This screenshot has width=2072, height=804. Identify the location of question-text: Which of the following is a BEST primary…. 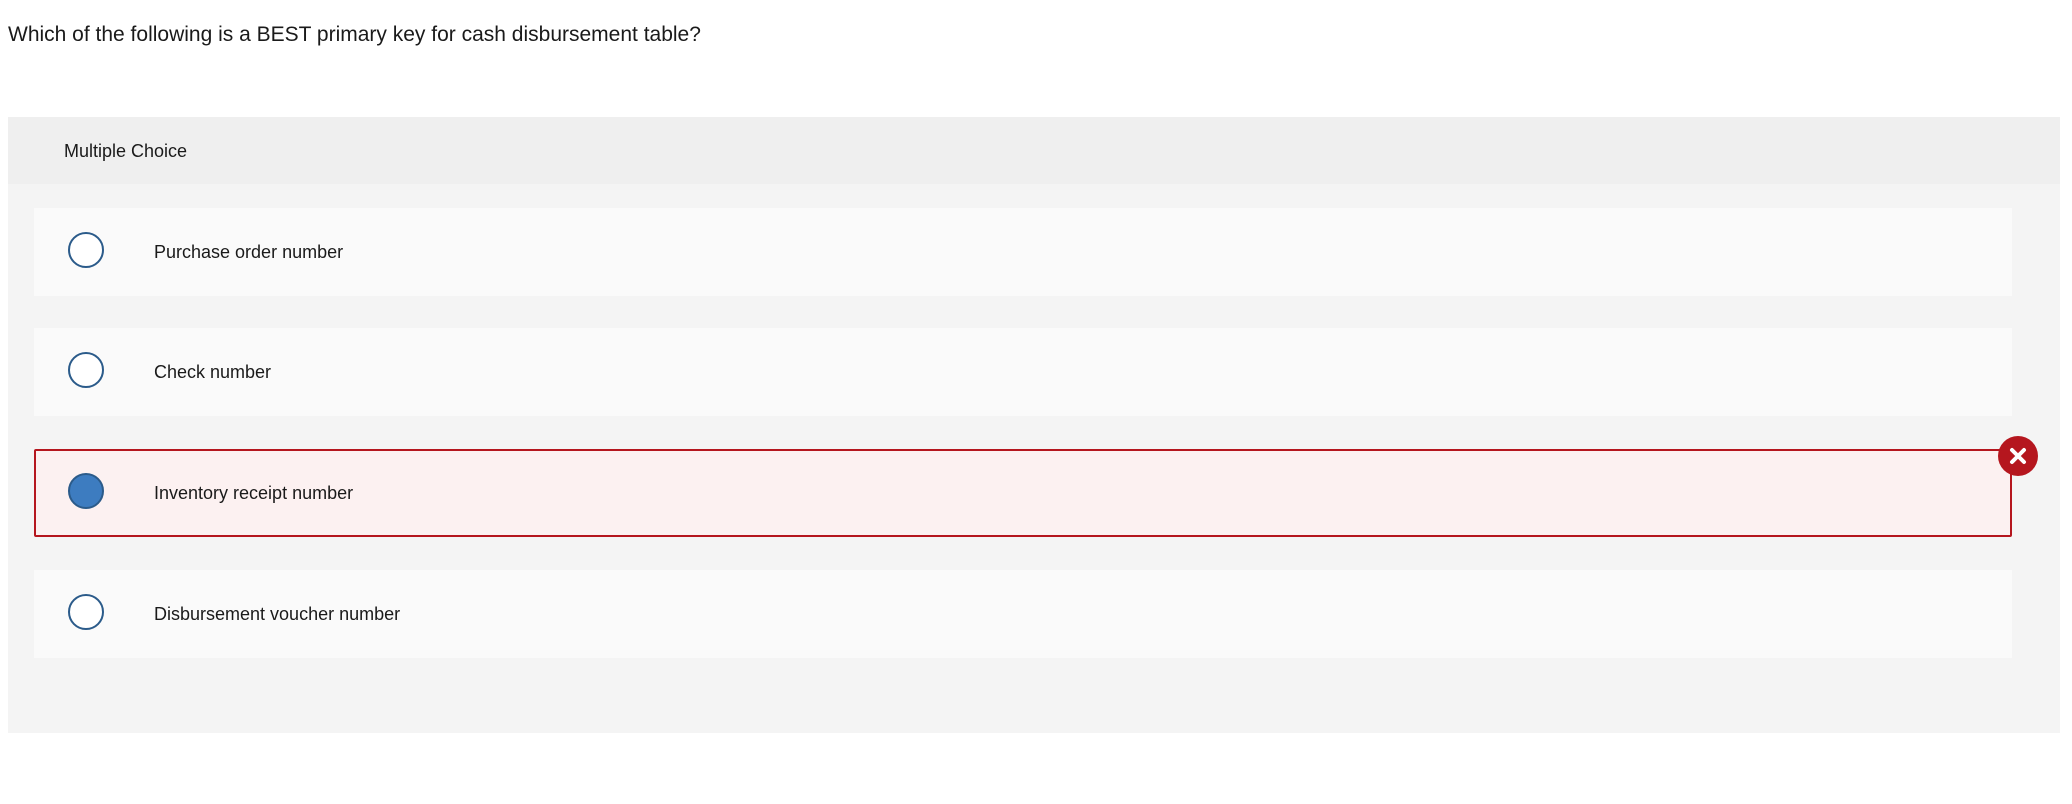
(354, 34).